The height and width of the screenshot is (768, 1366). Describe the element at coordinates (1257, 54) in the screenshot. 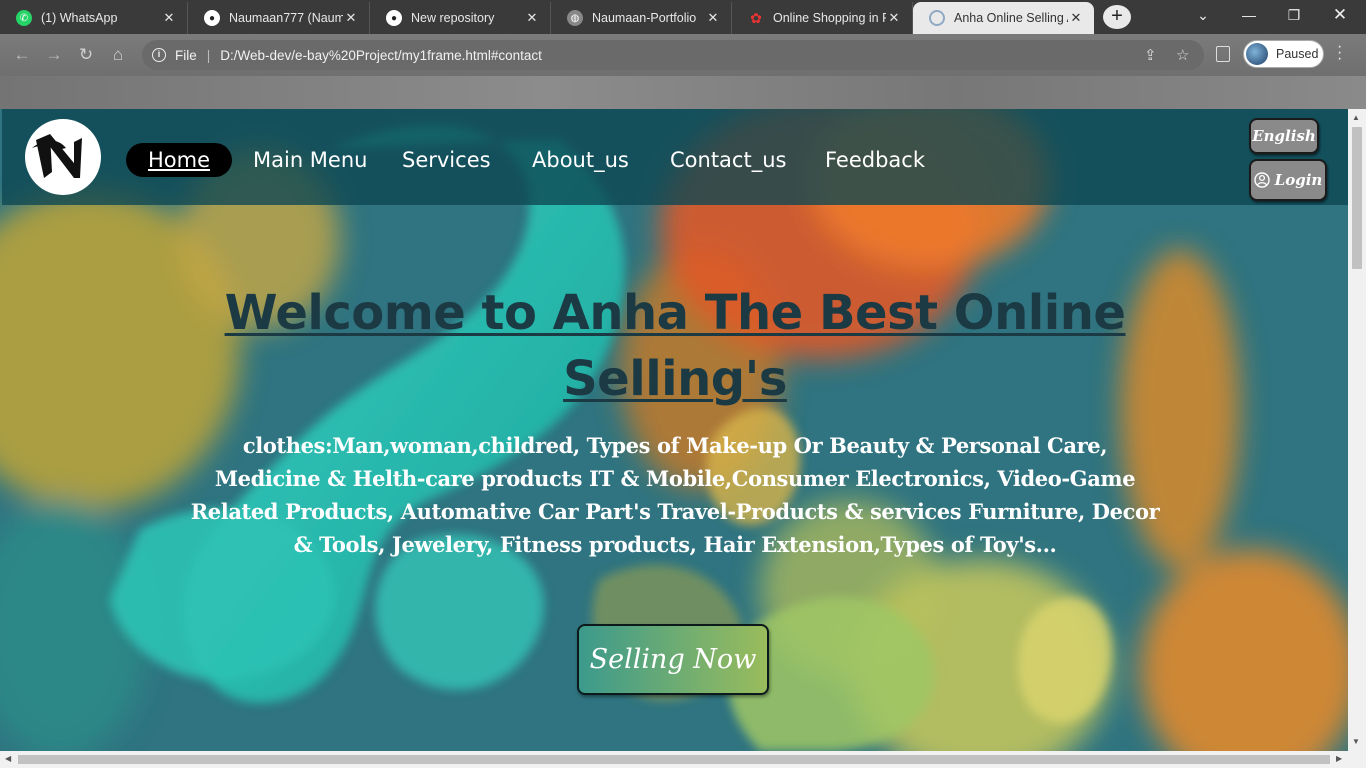

I see `avatar` at that location.